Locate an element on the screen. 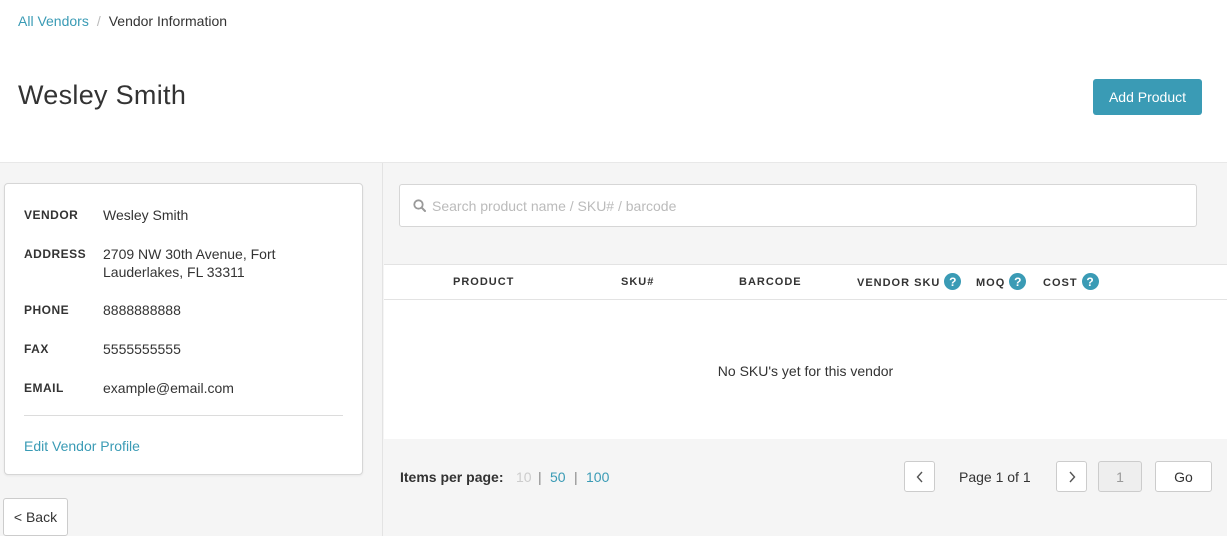 Image resolution: width=1227 pixels, height=536 pixels. column-header-cost: COST ? is located at coordinates (1071, 281).